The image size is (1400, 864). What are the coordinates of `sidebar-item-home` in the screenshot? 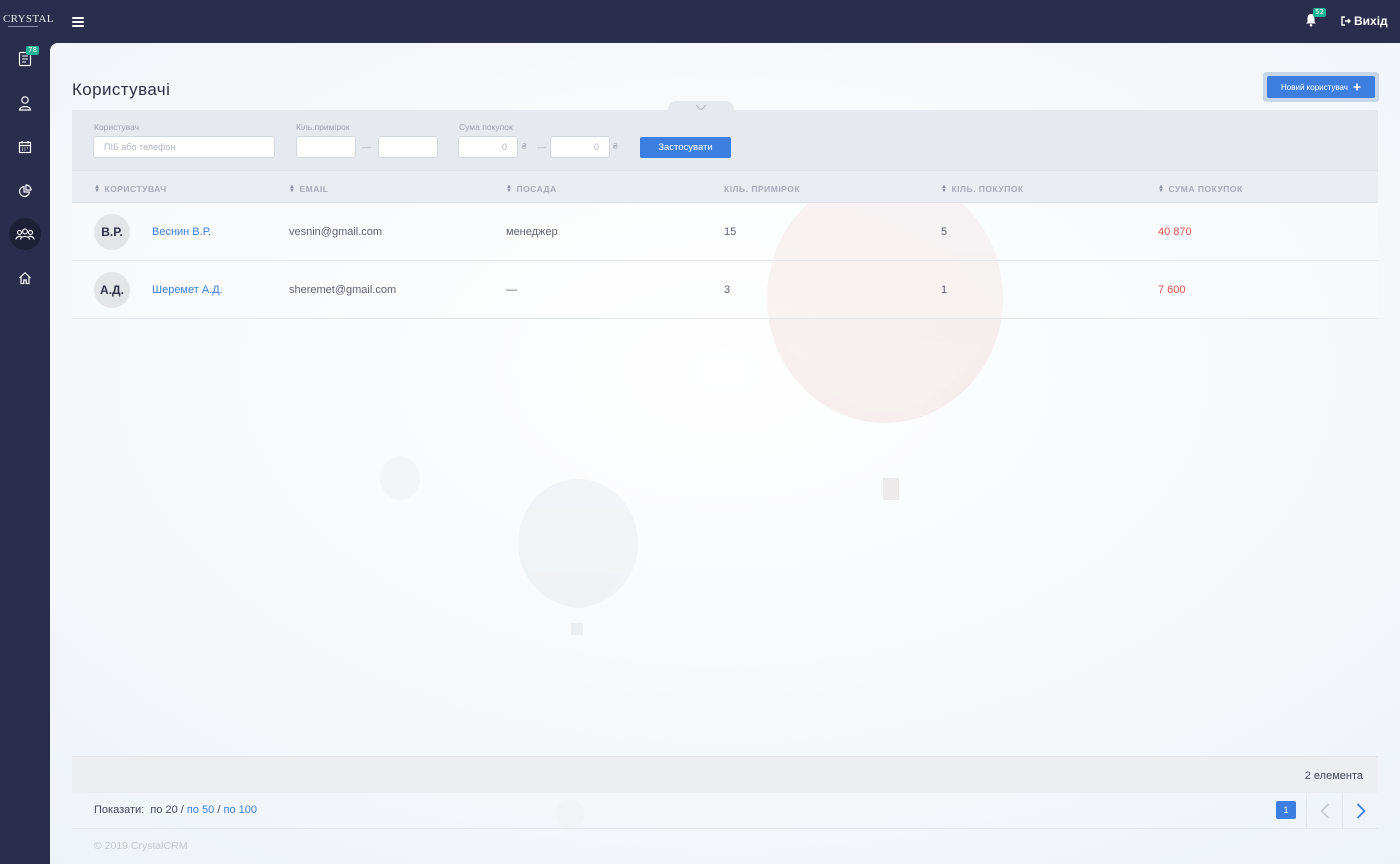 It's located at (25, 278).